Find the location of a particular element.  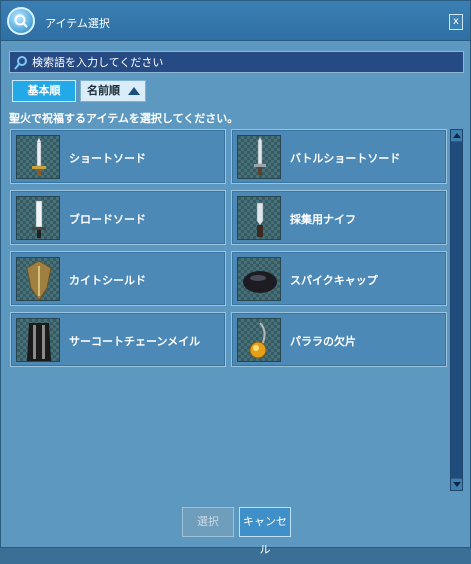

list-item: ショートソード is located at coordinates (118, 156).